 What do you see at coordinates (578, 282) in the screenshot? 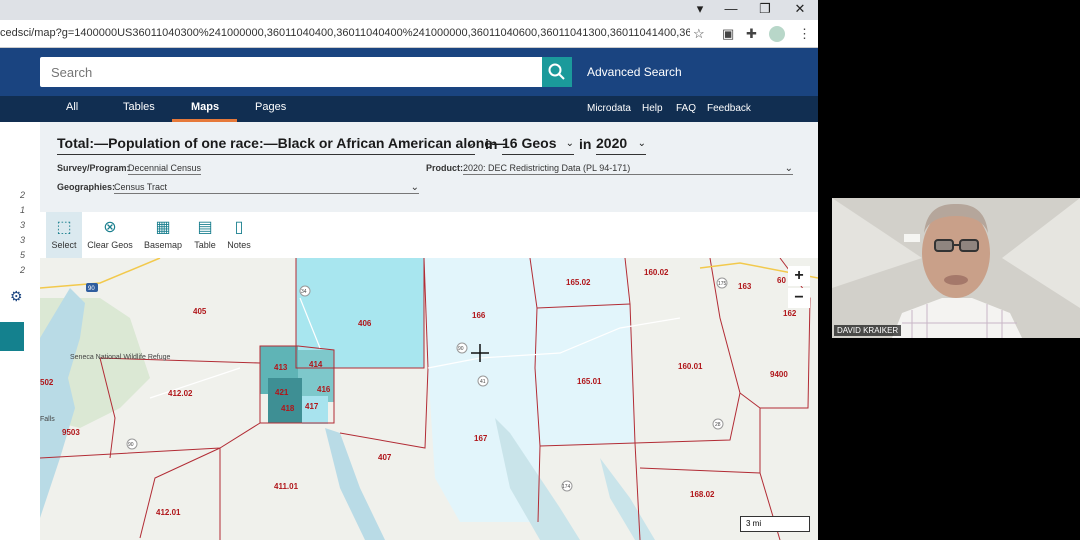
I see `tract-label-165-02: 165.02` at bounding box center [578, 282].